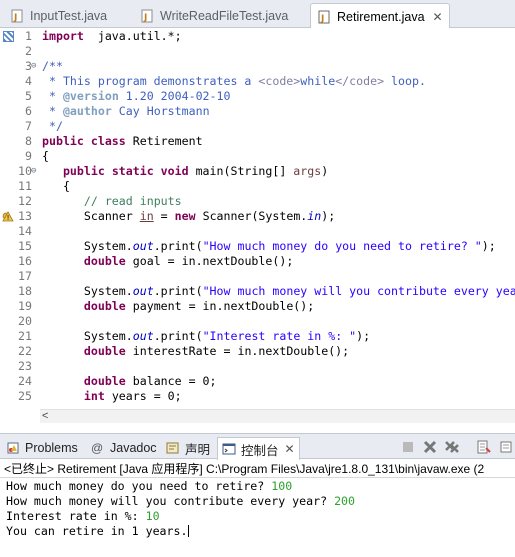 The image size is (515, 557). Describe the element at coordinates (257, 276) in the screenshot. I see `code-line: 17` at that location.